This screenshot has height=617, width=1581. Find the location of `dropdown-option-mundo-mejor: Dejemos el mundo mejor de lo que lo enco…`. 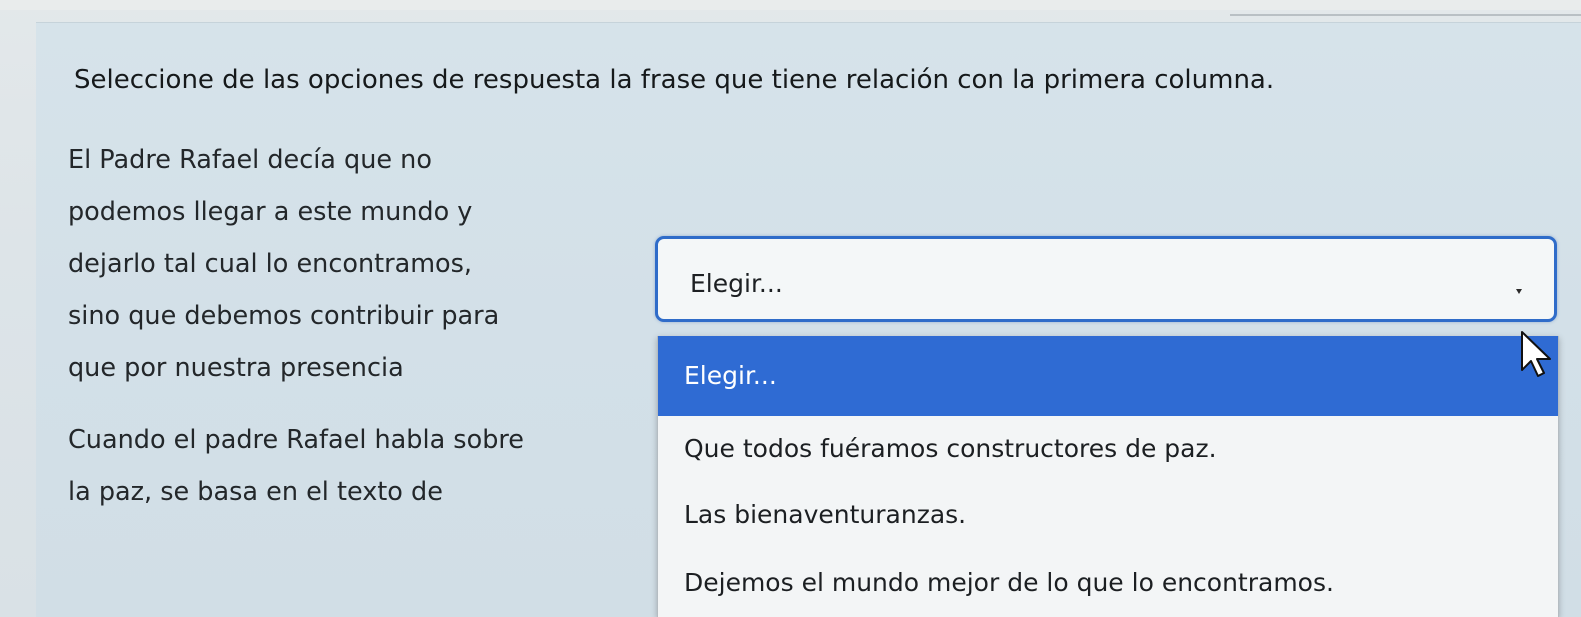

dropdown-option-mundo-mejor: Dejemos el mundo mejor de lo que lo enco… is located at coordinates (1108, 582).